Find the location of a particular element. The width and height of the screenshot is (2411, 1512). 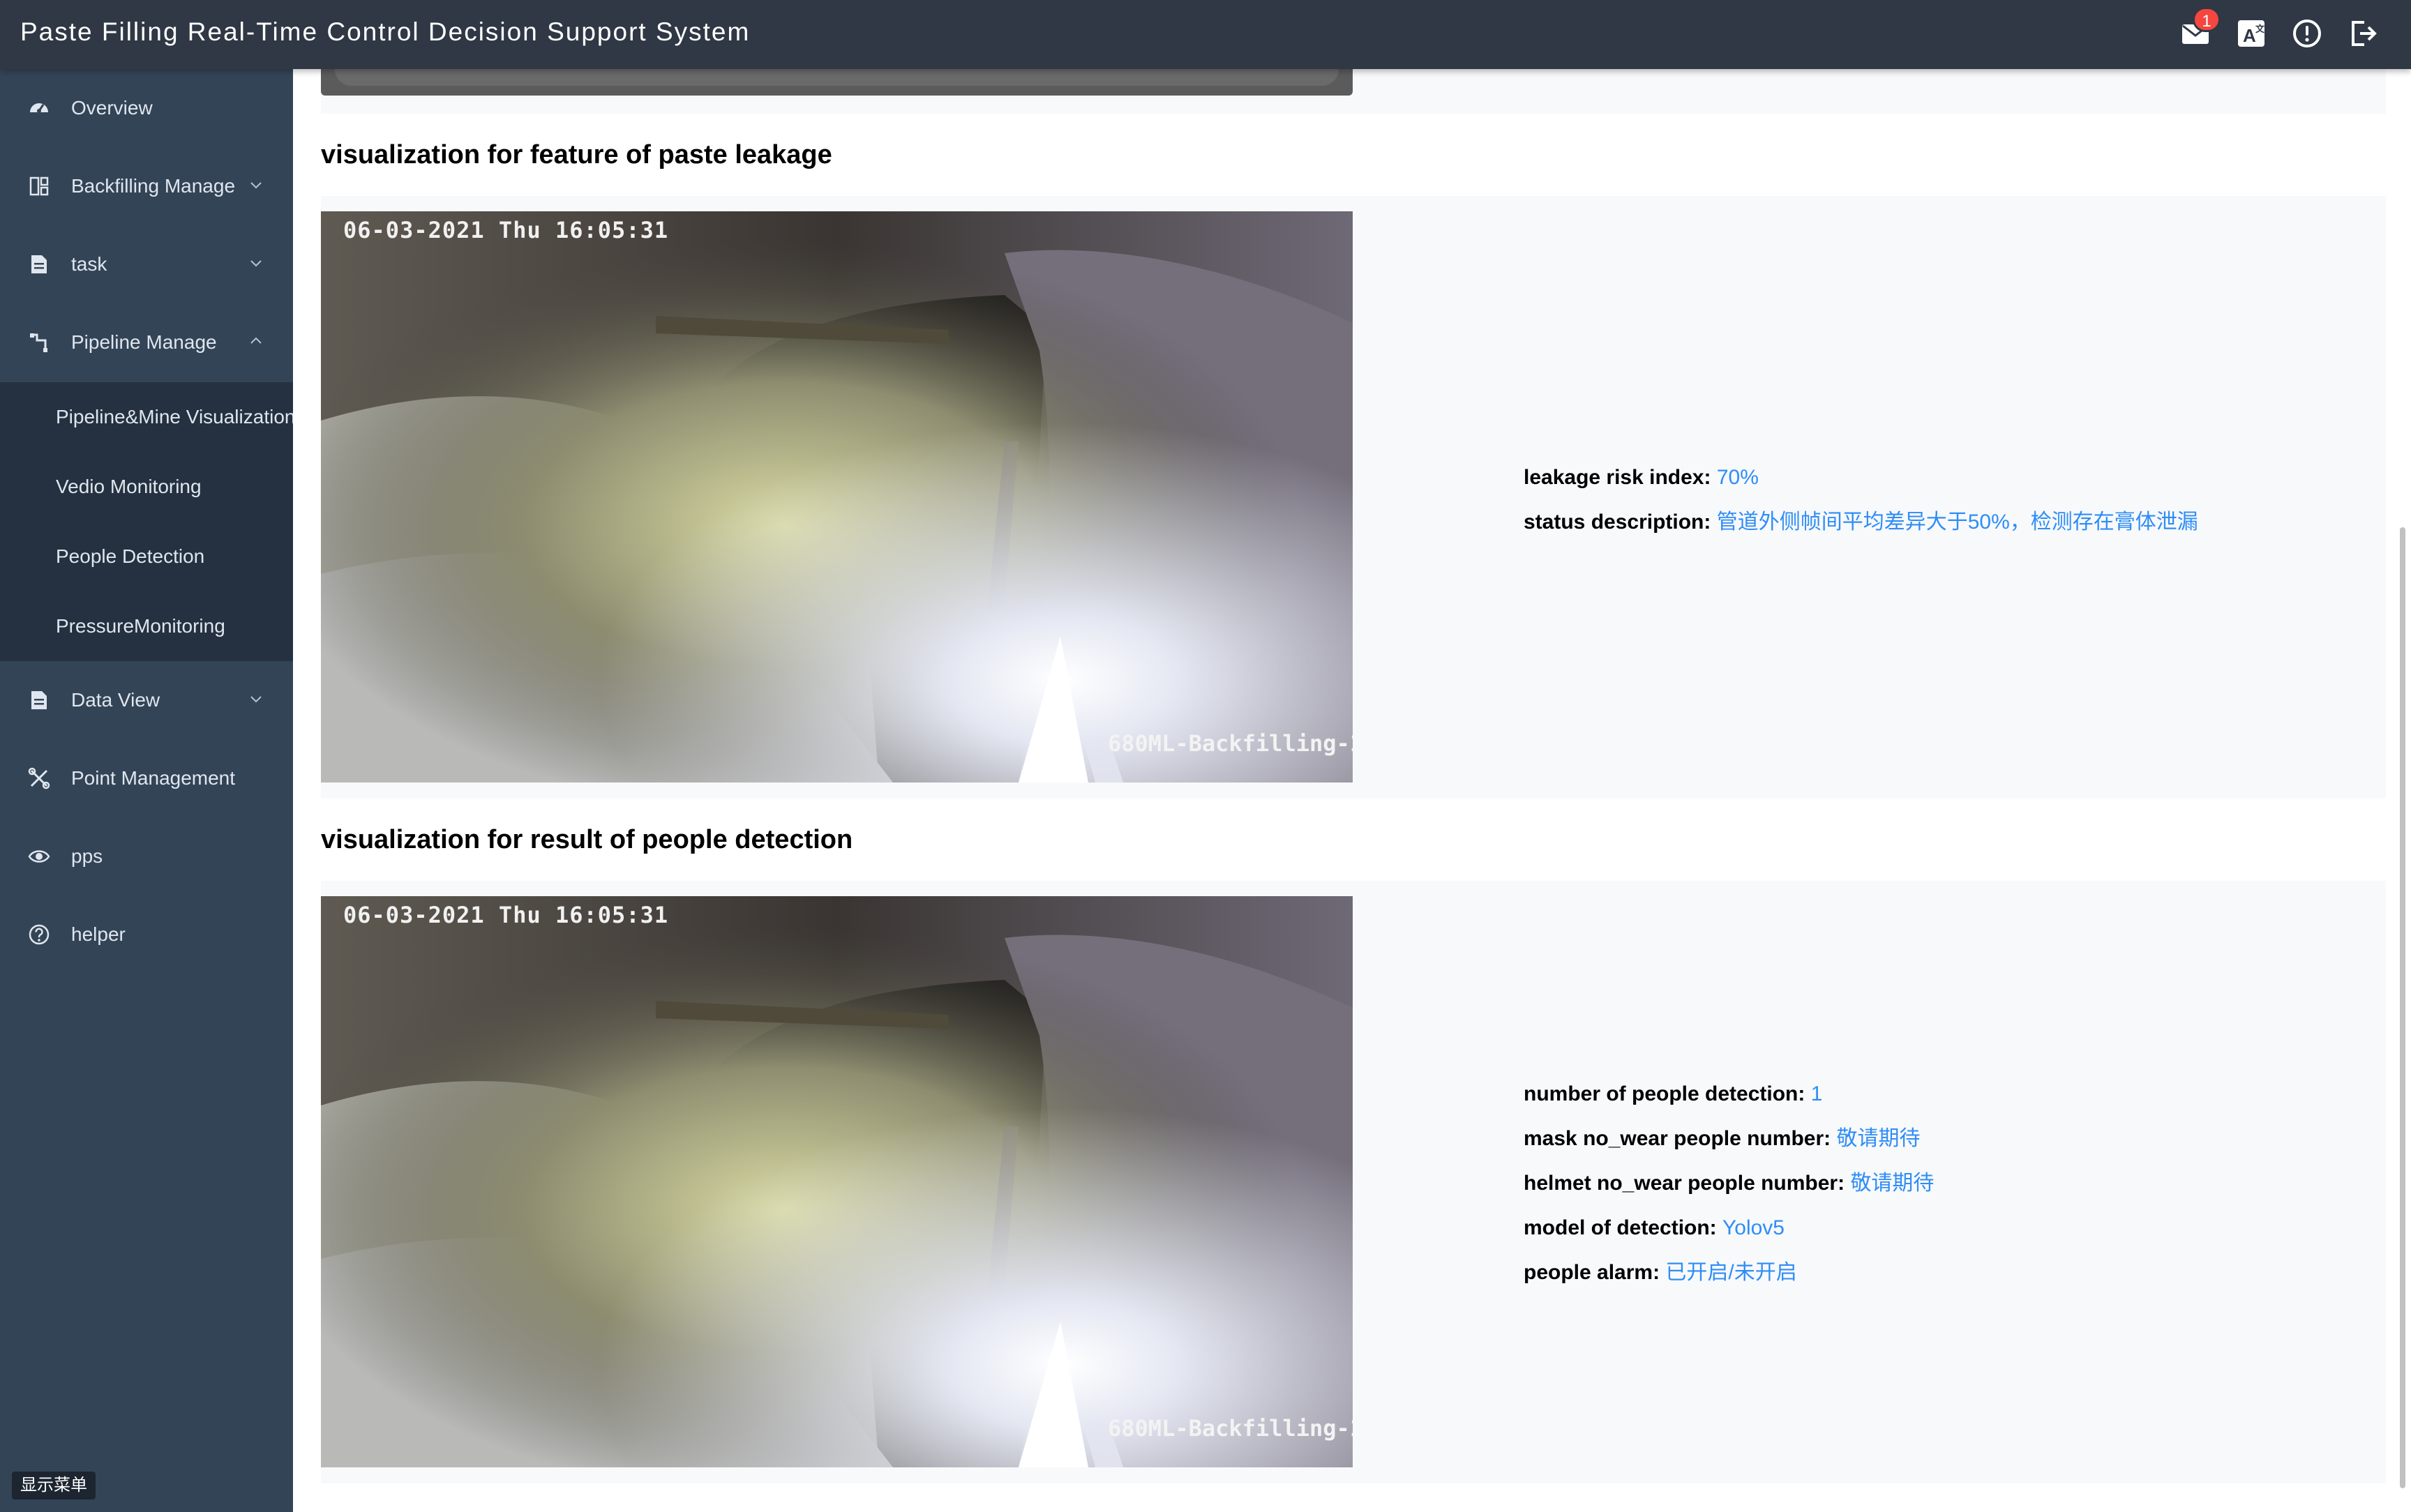

sidebar-item-helper: helper is located at coordinates (146, 935).